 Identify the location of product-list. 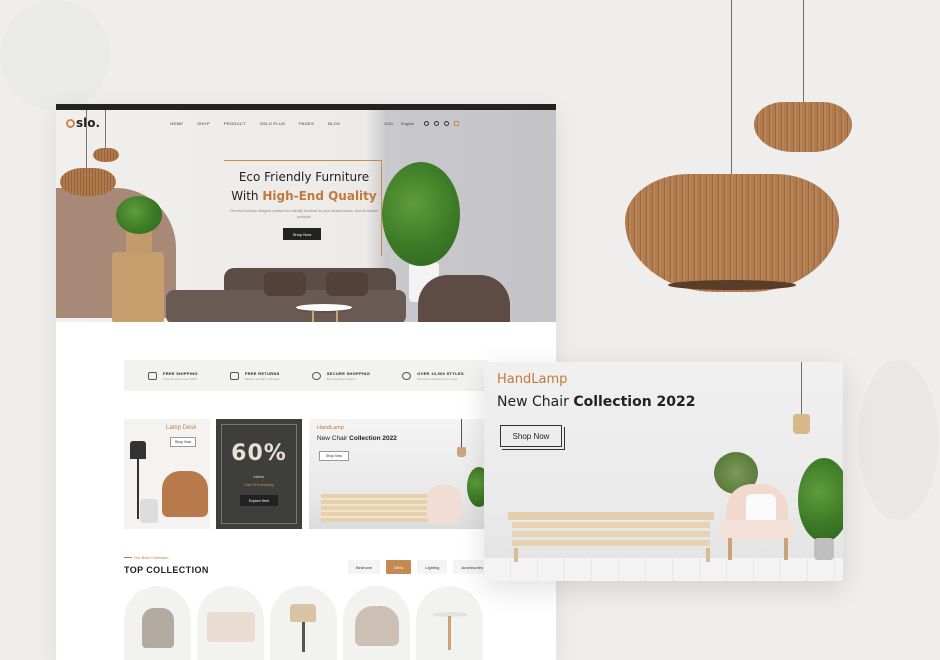
(303, 623).